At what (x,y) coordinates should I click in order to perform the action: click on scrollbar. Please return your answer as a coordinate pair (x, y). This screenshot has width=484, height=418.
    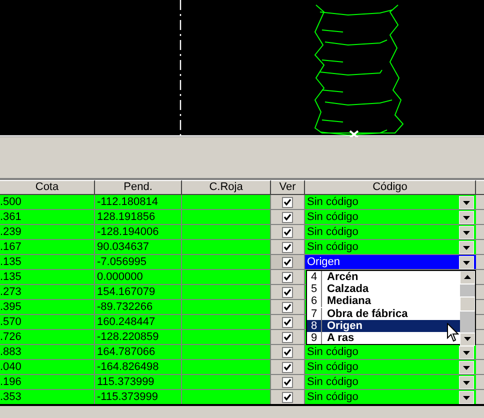
    Looking at the image, I should click on (467, 307).